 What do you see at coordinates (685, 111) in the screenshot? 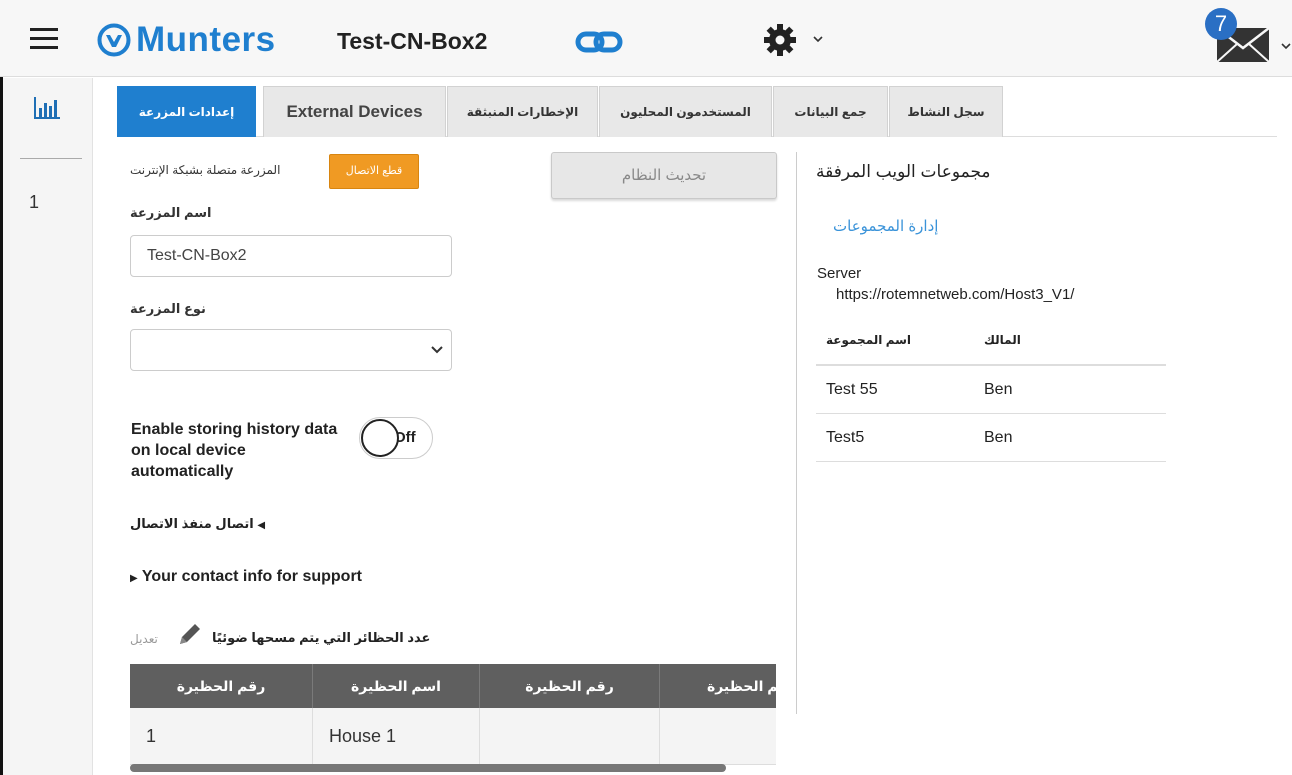
I see `tab-local-users: المستخدمون المحليون` at bounding box center [685, 111].